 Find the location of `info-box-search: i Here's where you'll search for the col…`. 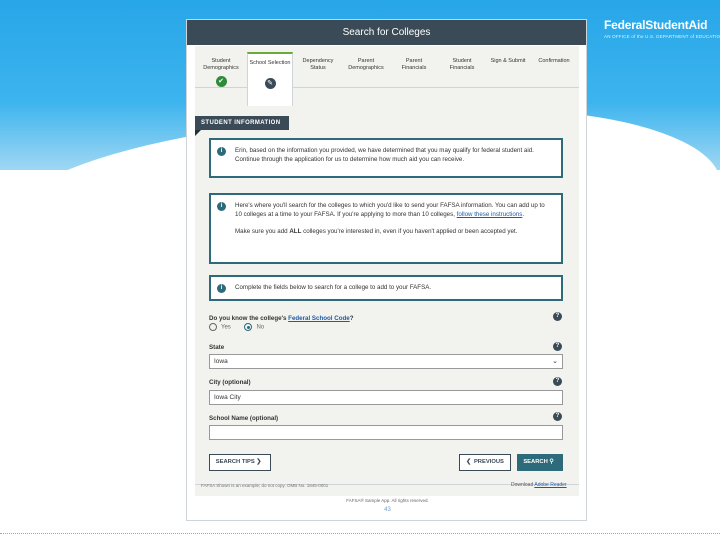

info-box-search: i Here's where you'll search for the col… is located at coordinates (386, 228).